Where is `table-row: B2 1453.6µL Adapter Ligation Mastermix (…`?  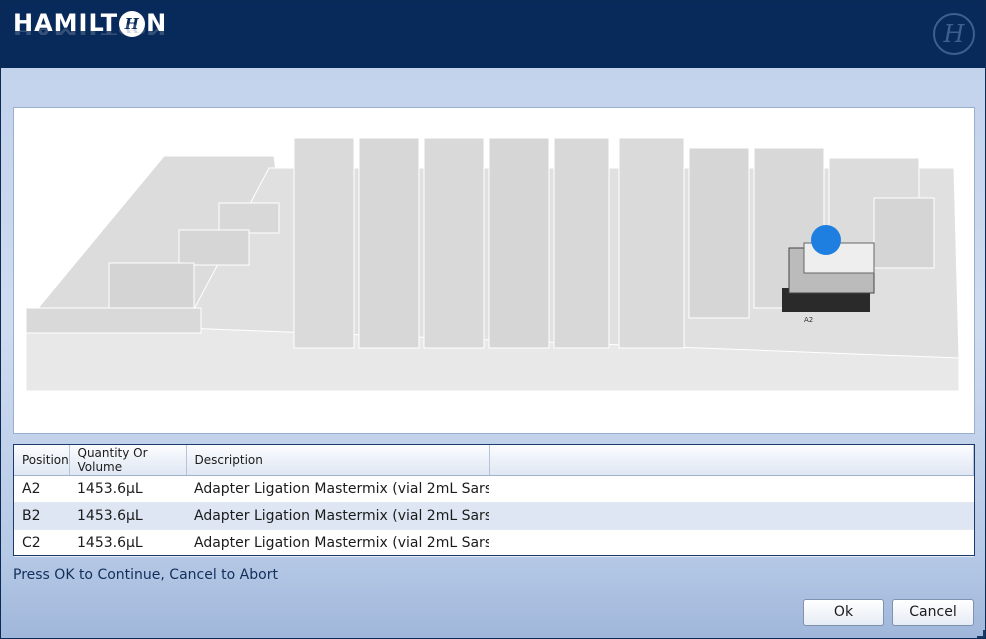
table-row: B2 1453.6µL Adapter Ligation Mastermix (… is located at coordinates (494, 515).